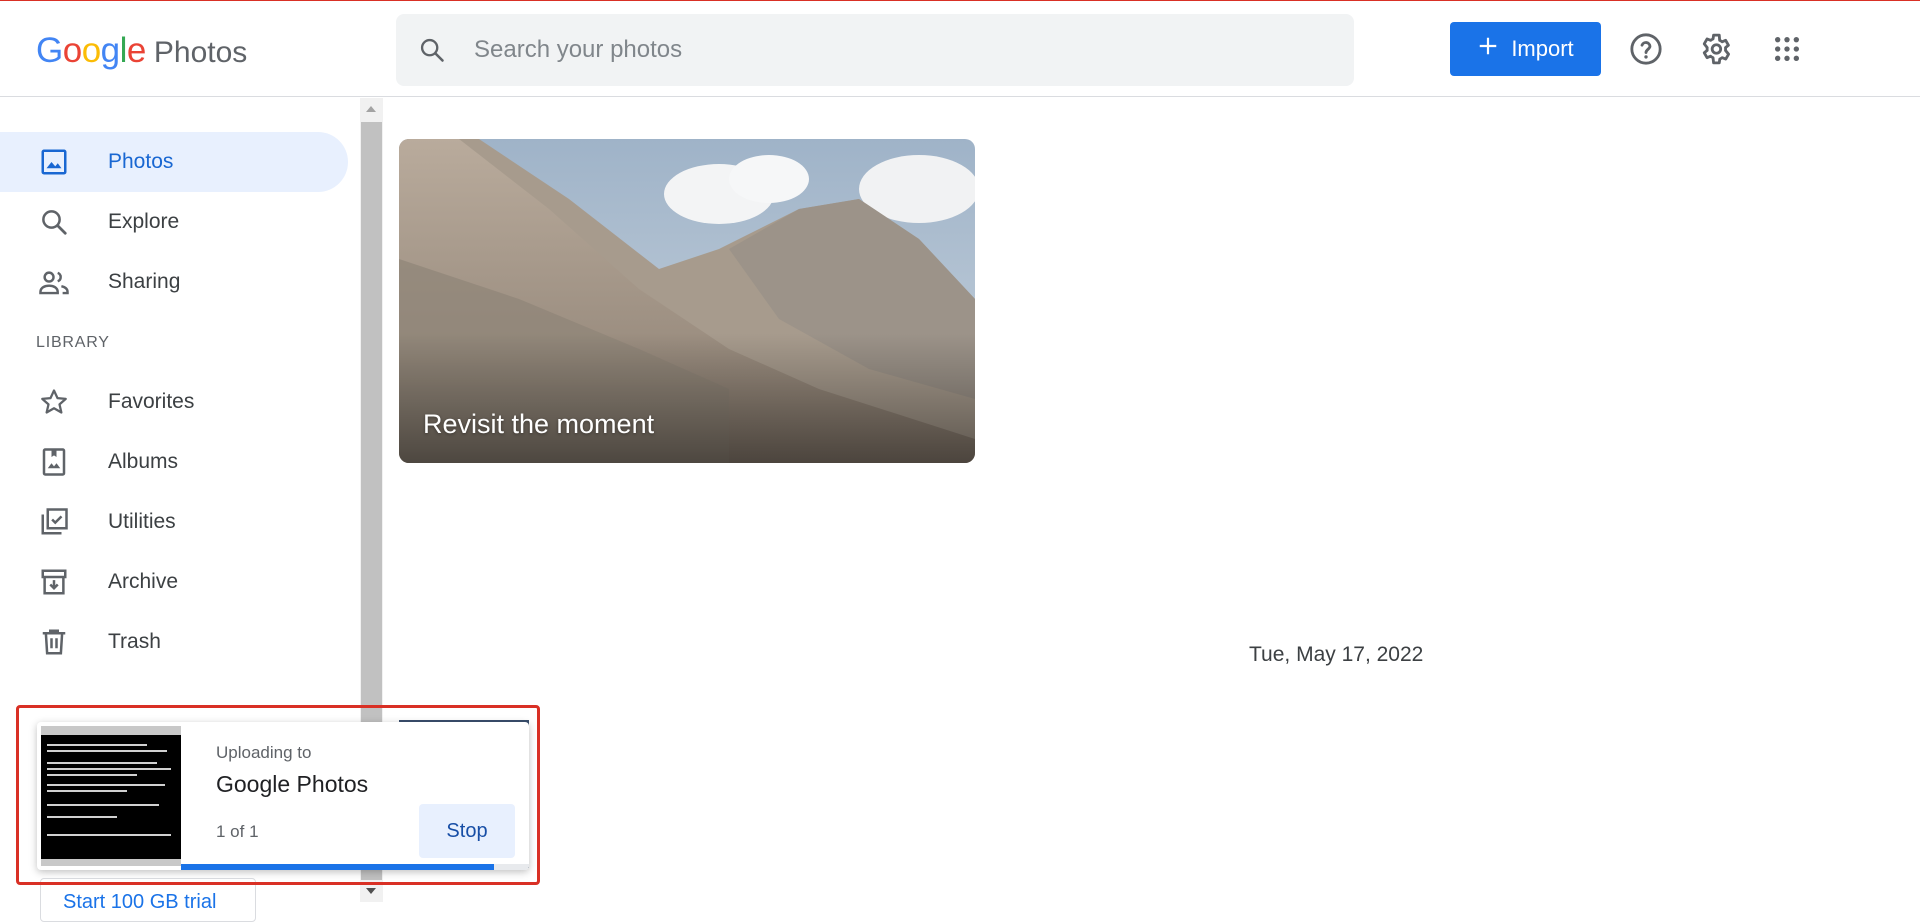 This screenshot has width=1920, height=922. What do you see at coordinates (1336, 654) in the screenshot?
I see `date-header: Tue, May 17, 2022` at bounding box center [1336, 654].